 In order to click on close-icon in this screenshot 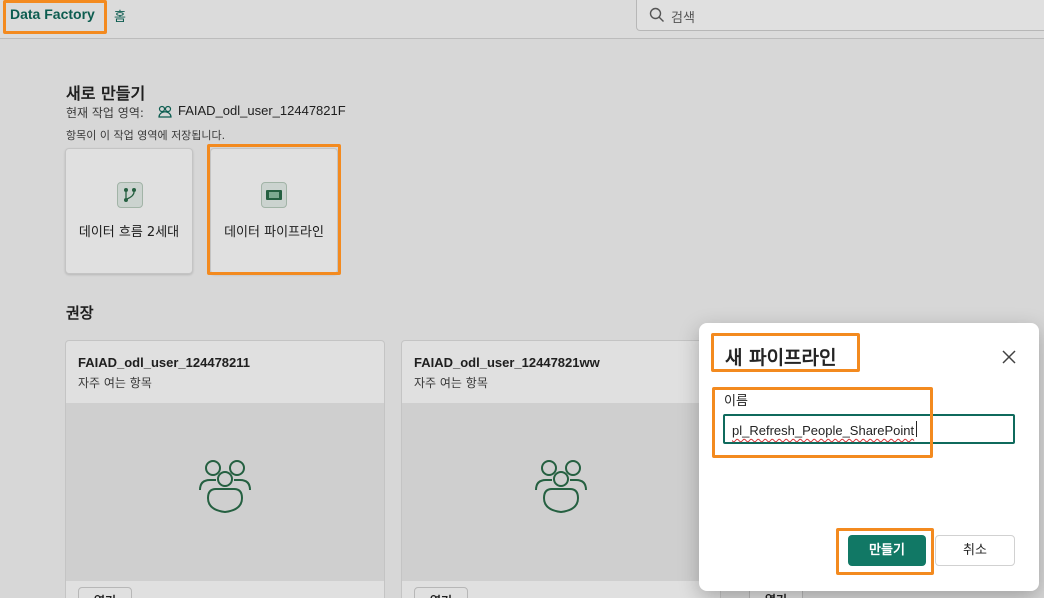, I will do `click(1009, 357)`.